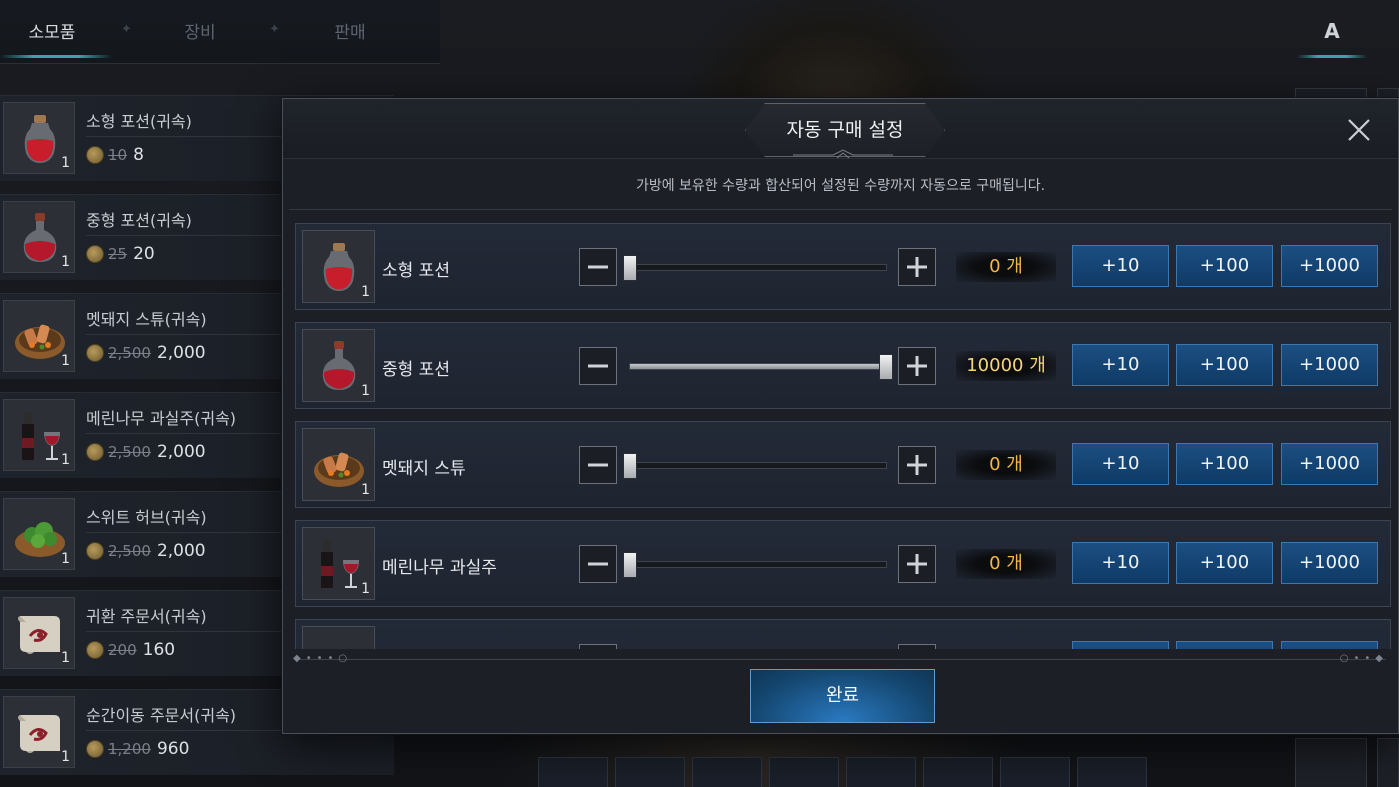  I want to click on original-price: 1,200, so click(129, 749).